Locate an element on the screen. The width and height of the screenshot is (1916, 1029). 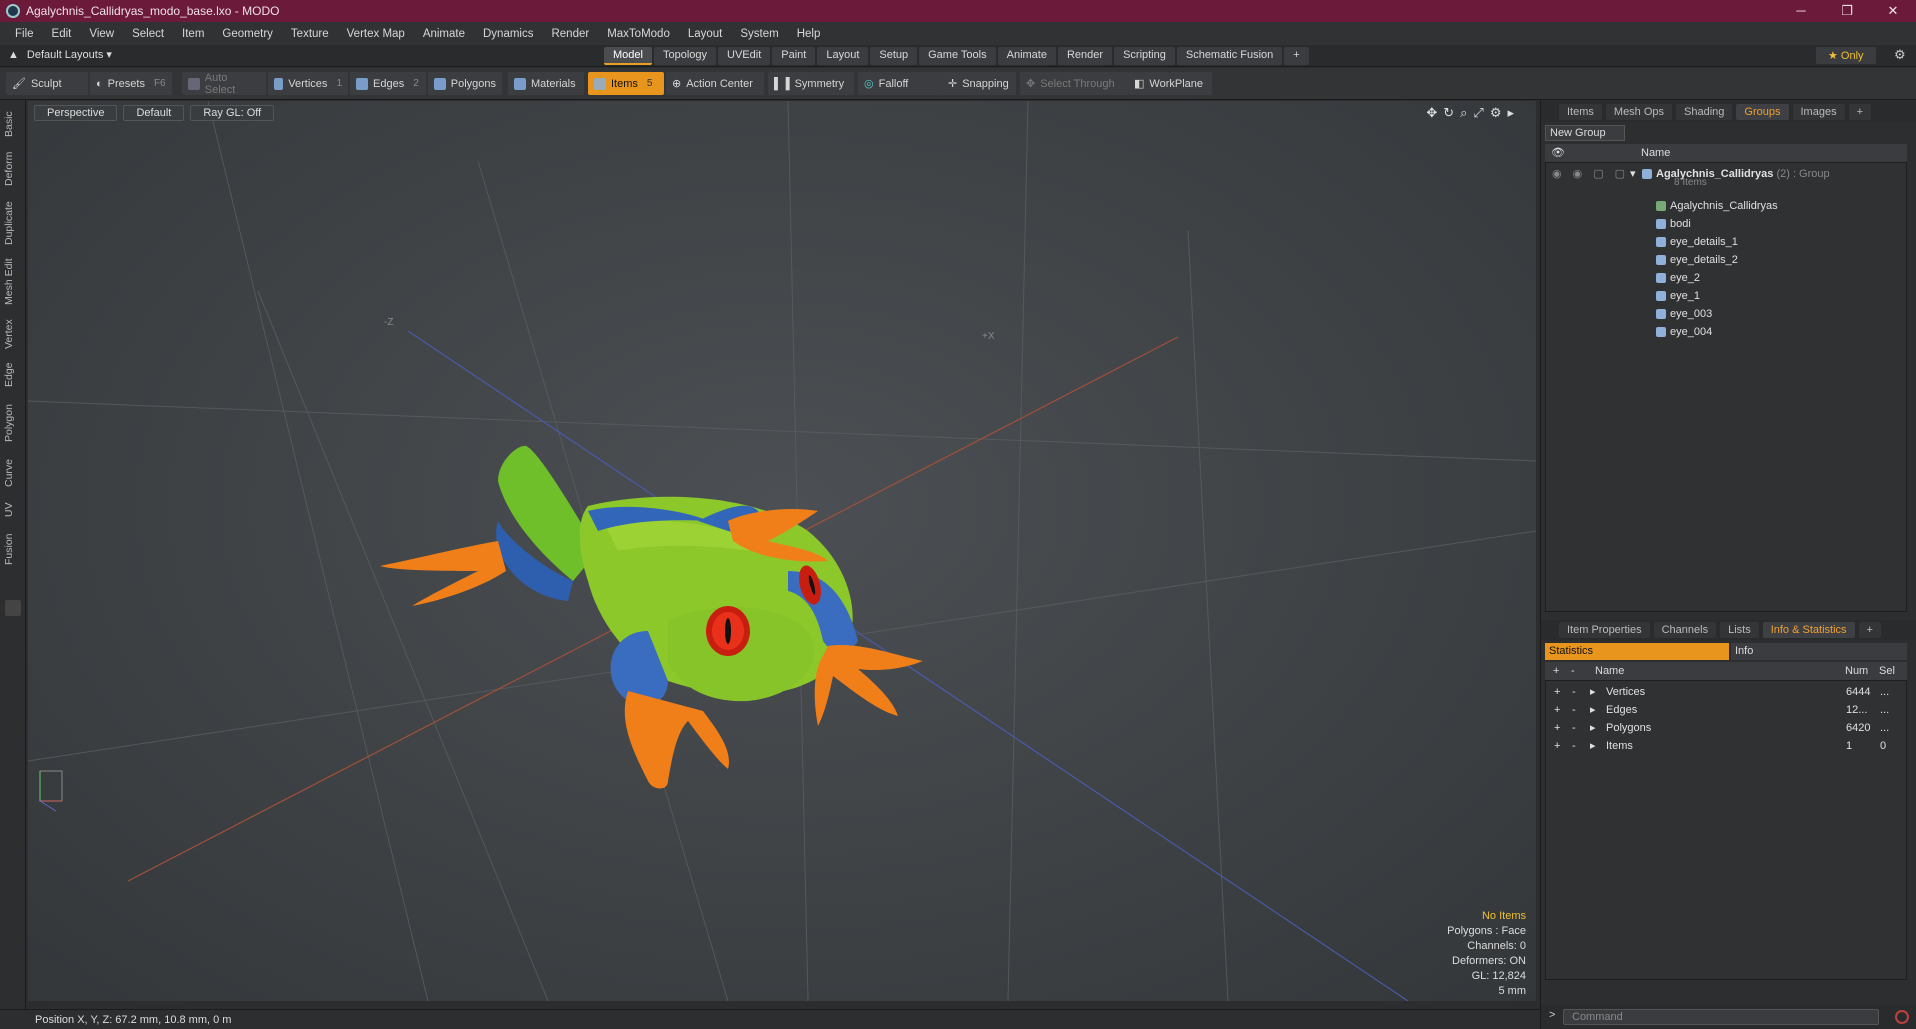
menu-texture: Texture is located at coordinates (310, 34).